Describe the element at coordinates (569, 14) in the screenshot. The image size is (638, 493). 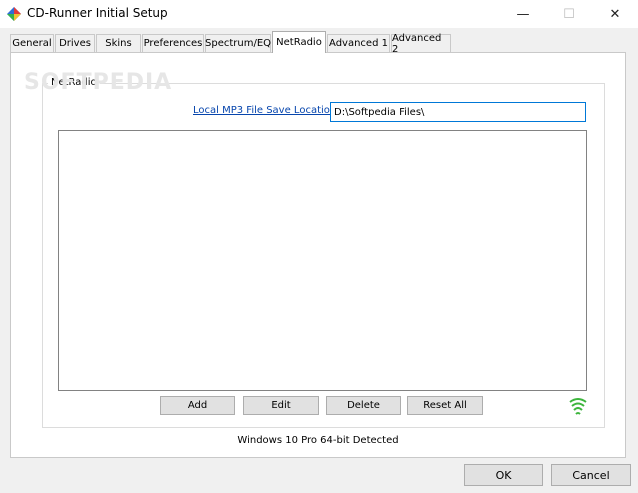
I see `maximize-button: ☐` at that location.